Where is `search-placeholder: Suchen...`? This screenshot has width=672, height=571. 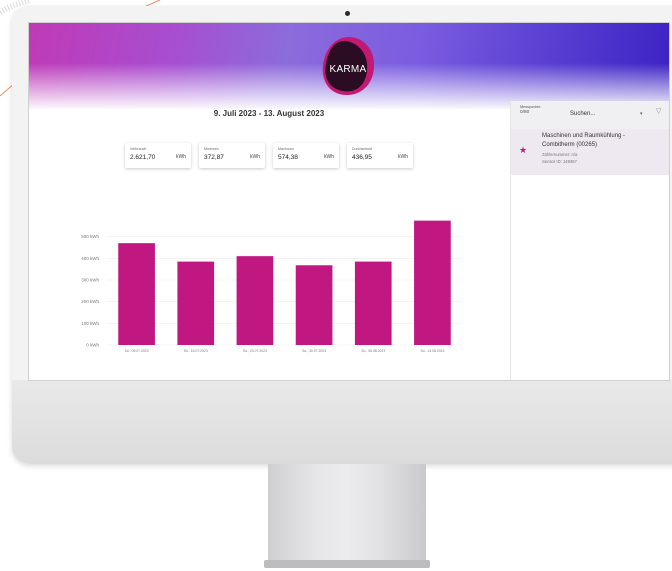 search-placeholder: Suchen... is located at coordinates (583, 114).